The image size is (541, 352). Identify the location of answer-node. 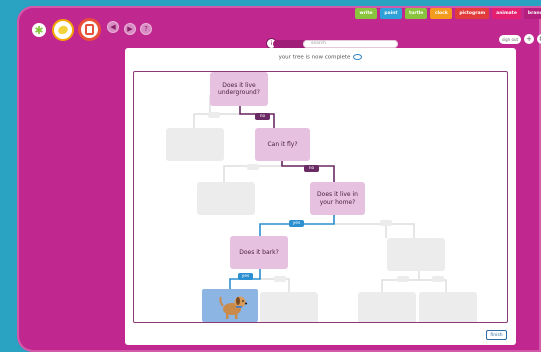
(230, 305).